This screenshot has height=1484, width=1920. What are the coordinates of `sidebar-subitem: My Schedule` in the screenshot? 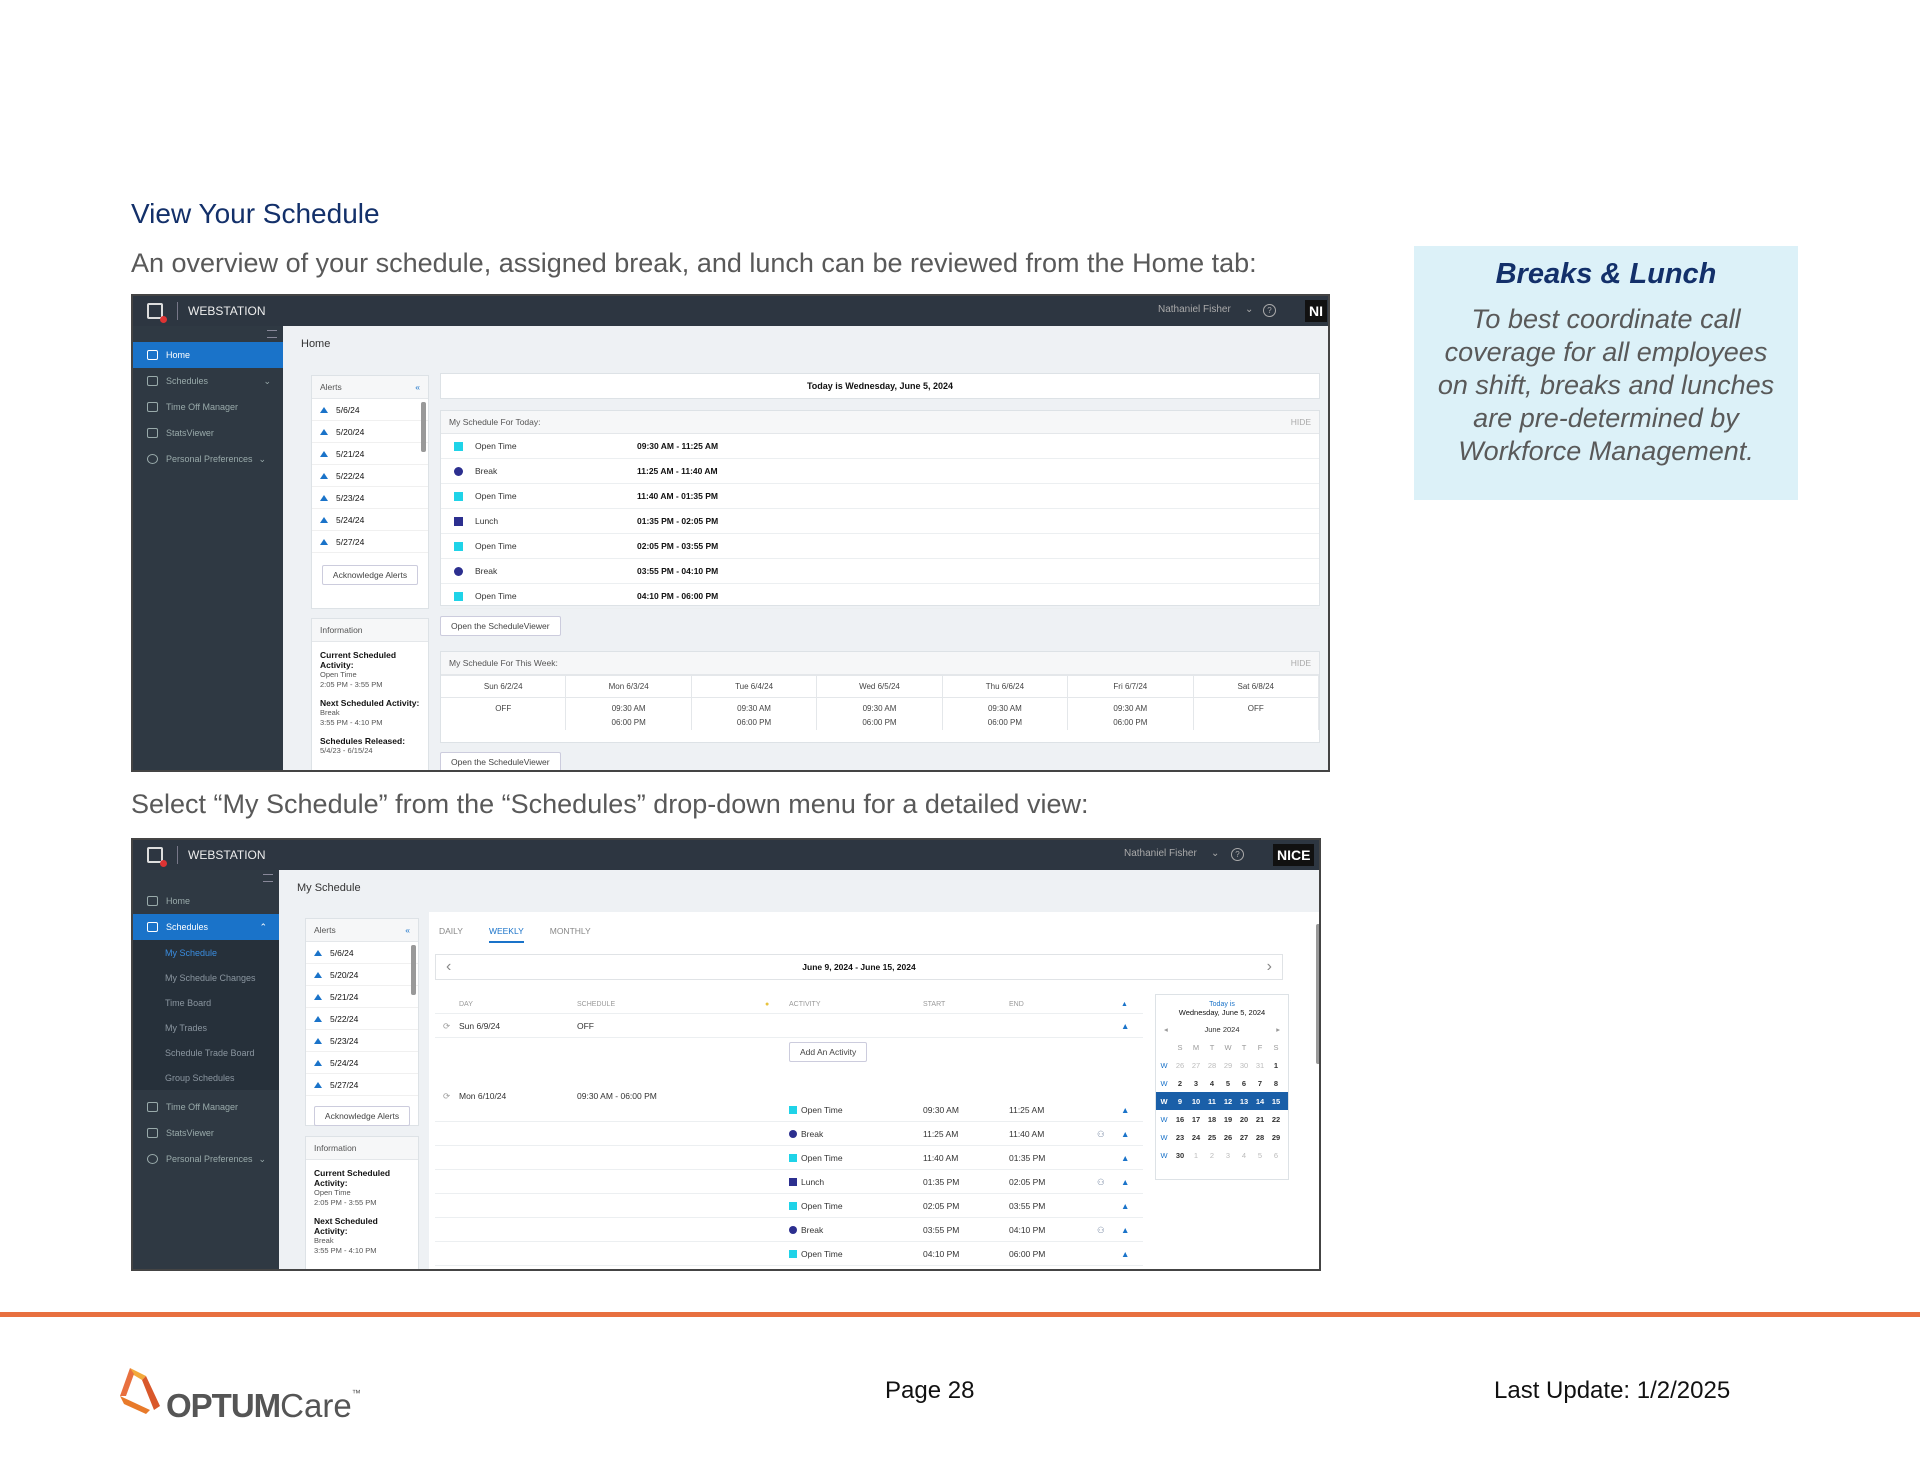 It's located at (206, 952).